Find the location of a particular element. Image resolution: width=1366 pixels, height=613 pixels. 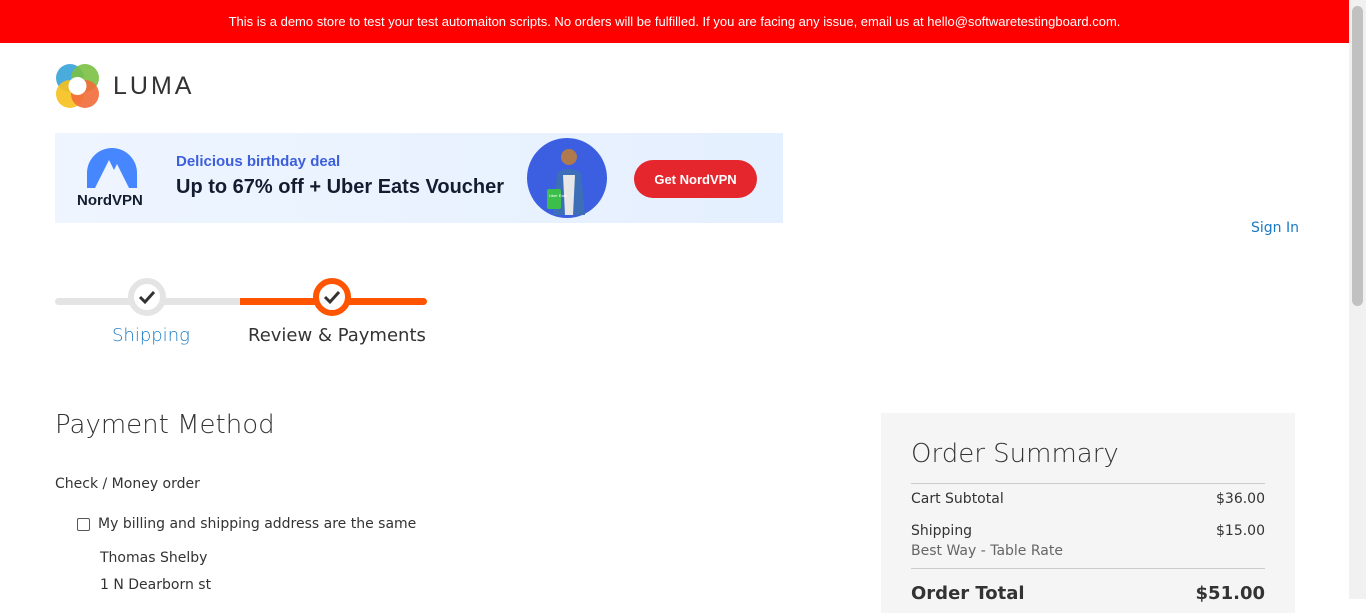

shipping-method: Best Way - Table Rate is located at coordinates (987, 551).